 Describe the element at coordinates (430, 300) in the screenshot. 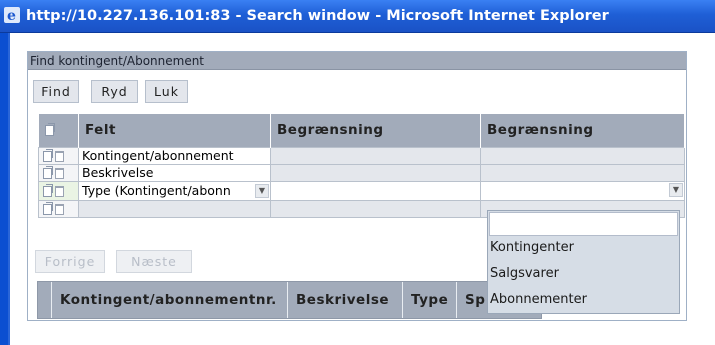

I see `results-header-type: Type` at that location.